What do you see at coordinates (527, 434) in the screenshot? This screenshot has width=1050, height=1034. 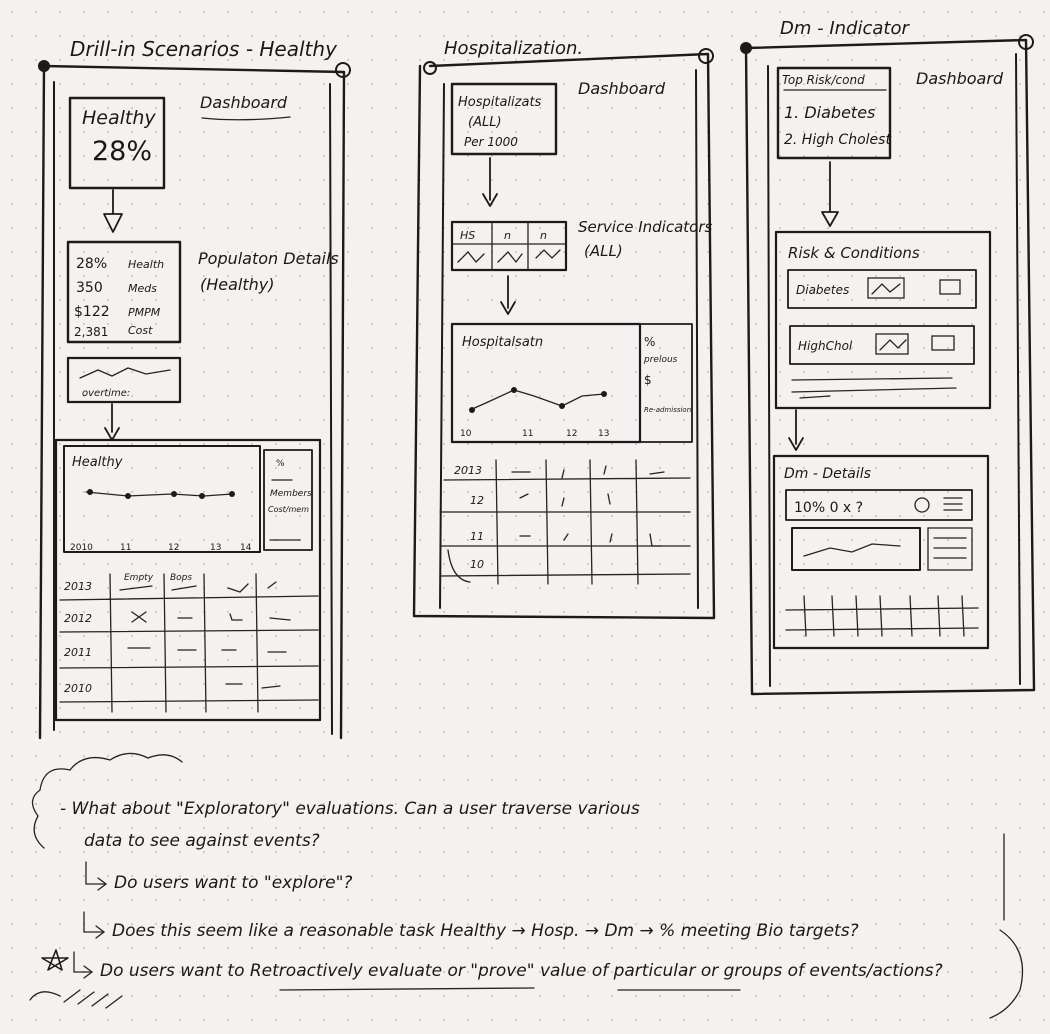 I see `x-tick: 11` at bounding box center [527, 434].